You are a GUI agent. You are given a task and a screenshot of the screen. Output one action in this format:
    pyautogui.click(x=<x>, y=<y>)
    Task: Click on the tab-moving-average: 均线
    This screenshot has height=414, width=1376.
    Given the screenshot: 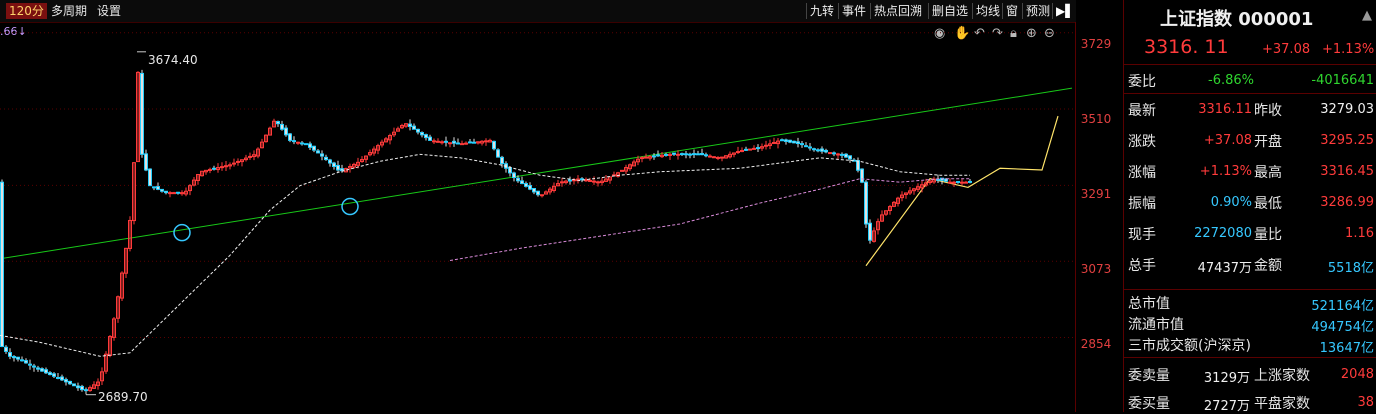 What is the action you would take?
    pyautogui.click(x=987, y=11)
    